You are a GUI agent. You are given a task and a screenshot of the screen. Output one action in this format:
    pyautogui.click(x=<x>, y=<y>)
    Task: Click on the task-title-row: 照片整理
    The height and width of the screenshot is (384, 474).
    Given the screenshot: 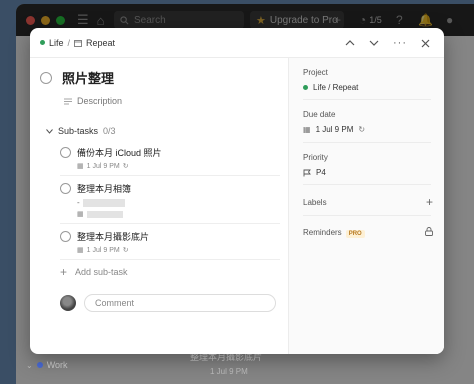 What is the action you would take?
    pyautogui.click(x=77, y=77)
    